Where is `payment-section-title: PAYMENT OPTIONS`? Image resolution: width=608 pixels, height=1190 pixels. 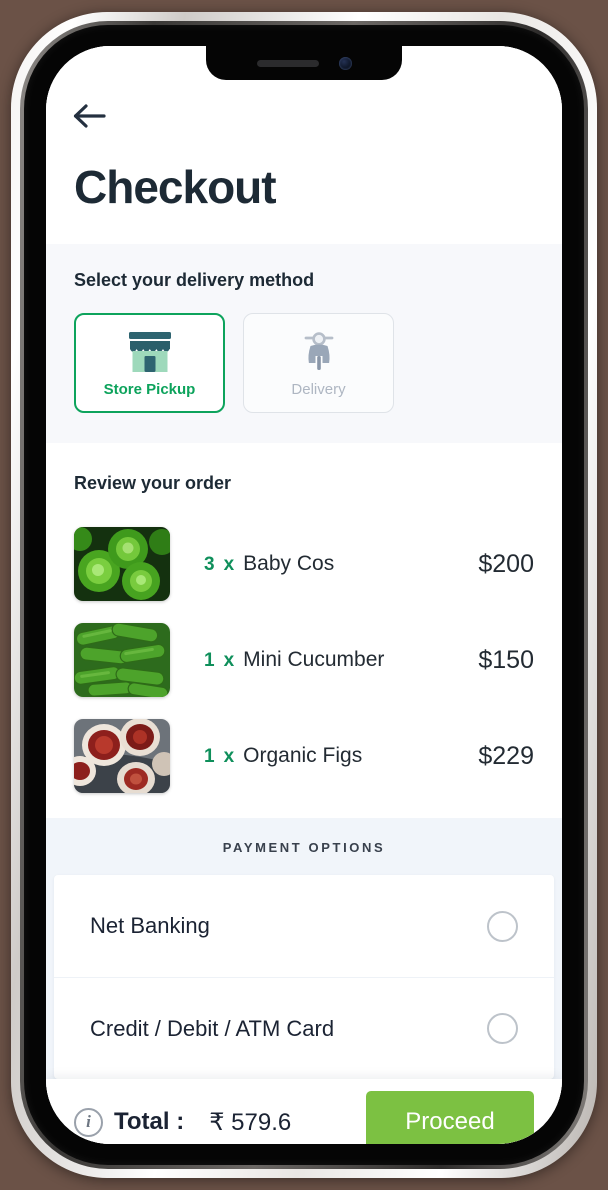 payment-section-title: PAYMENT OPTIONS is located at coordinates (304, 847).